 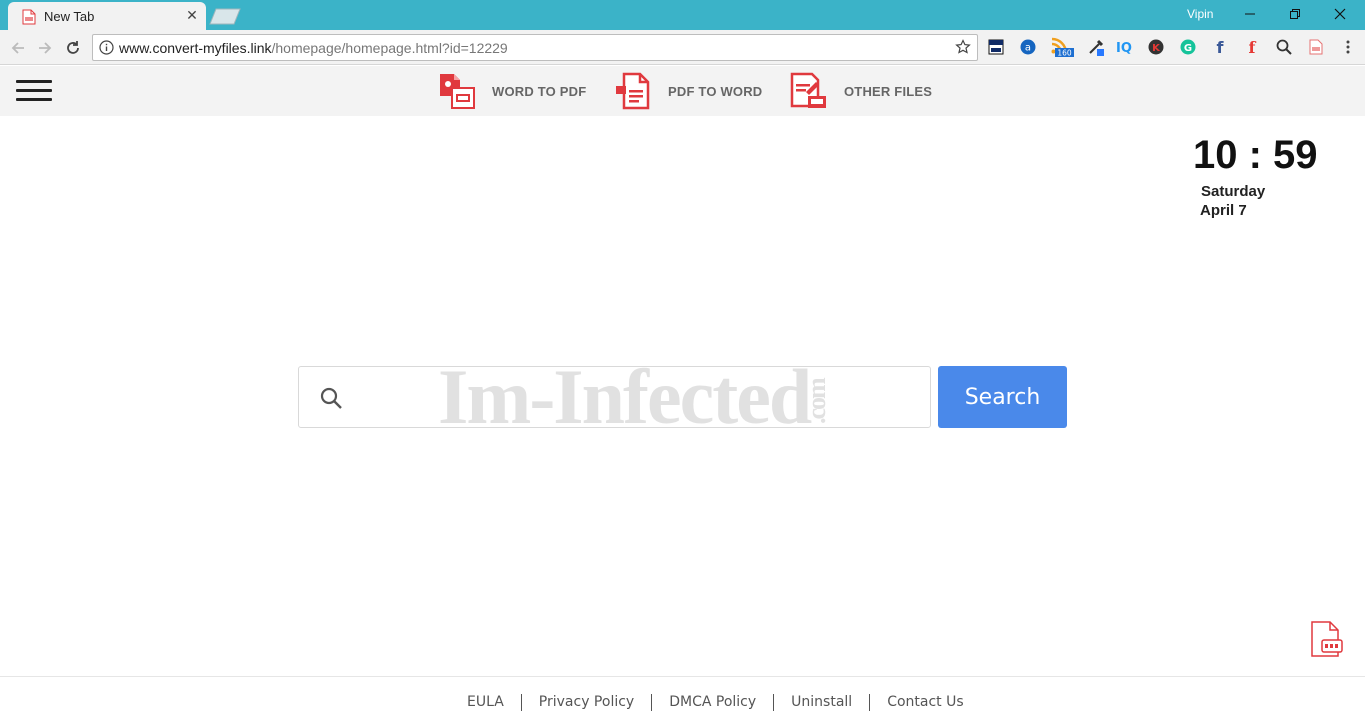 I want to click on nav-label: OTHER FILES, so click(x=888, y=91).